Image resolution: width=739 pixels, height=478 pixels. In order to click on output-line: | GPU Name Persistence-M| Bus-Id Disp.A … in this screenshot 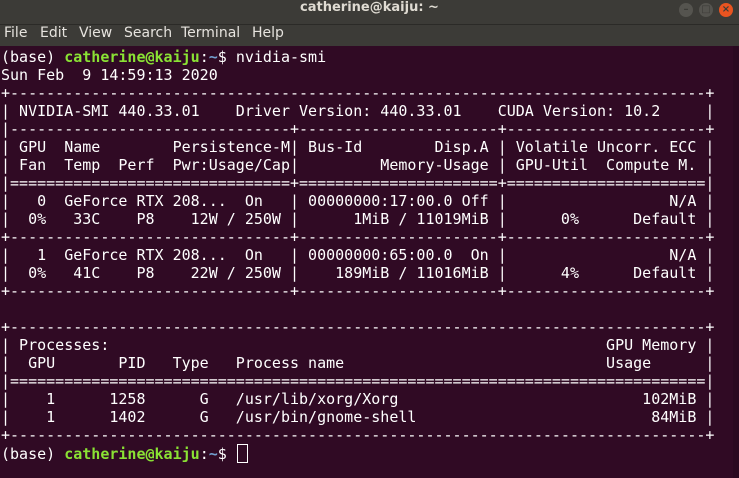, I will do `click(358, 147)`.